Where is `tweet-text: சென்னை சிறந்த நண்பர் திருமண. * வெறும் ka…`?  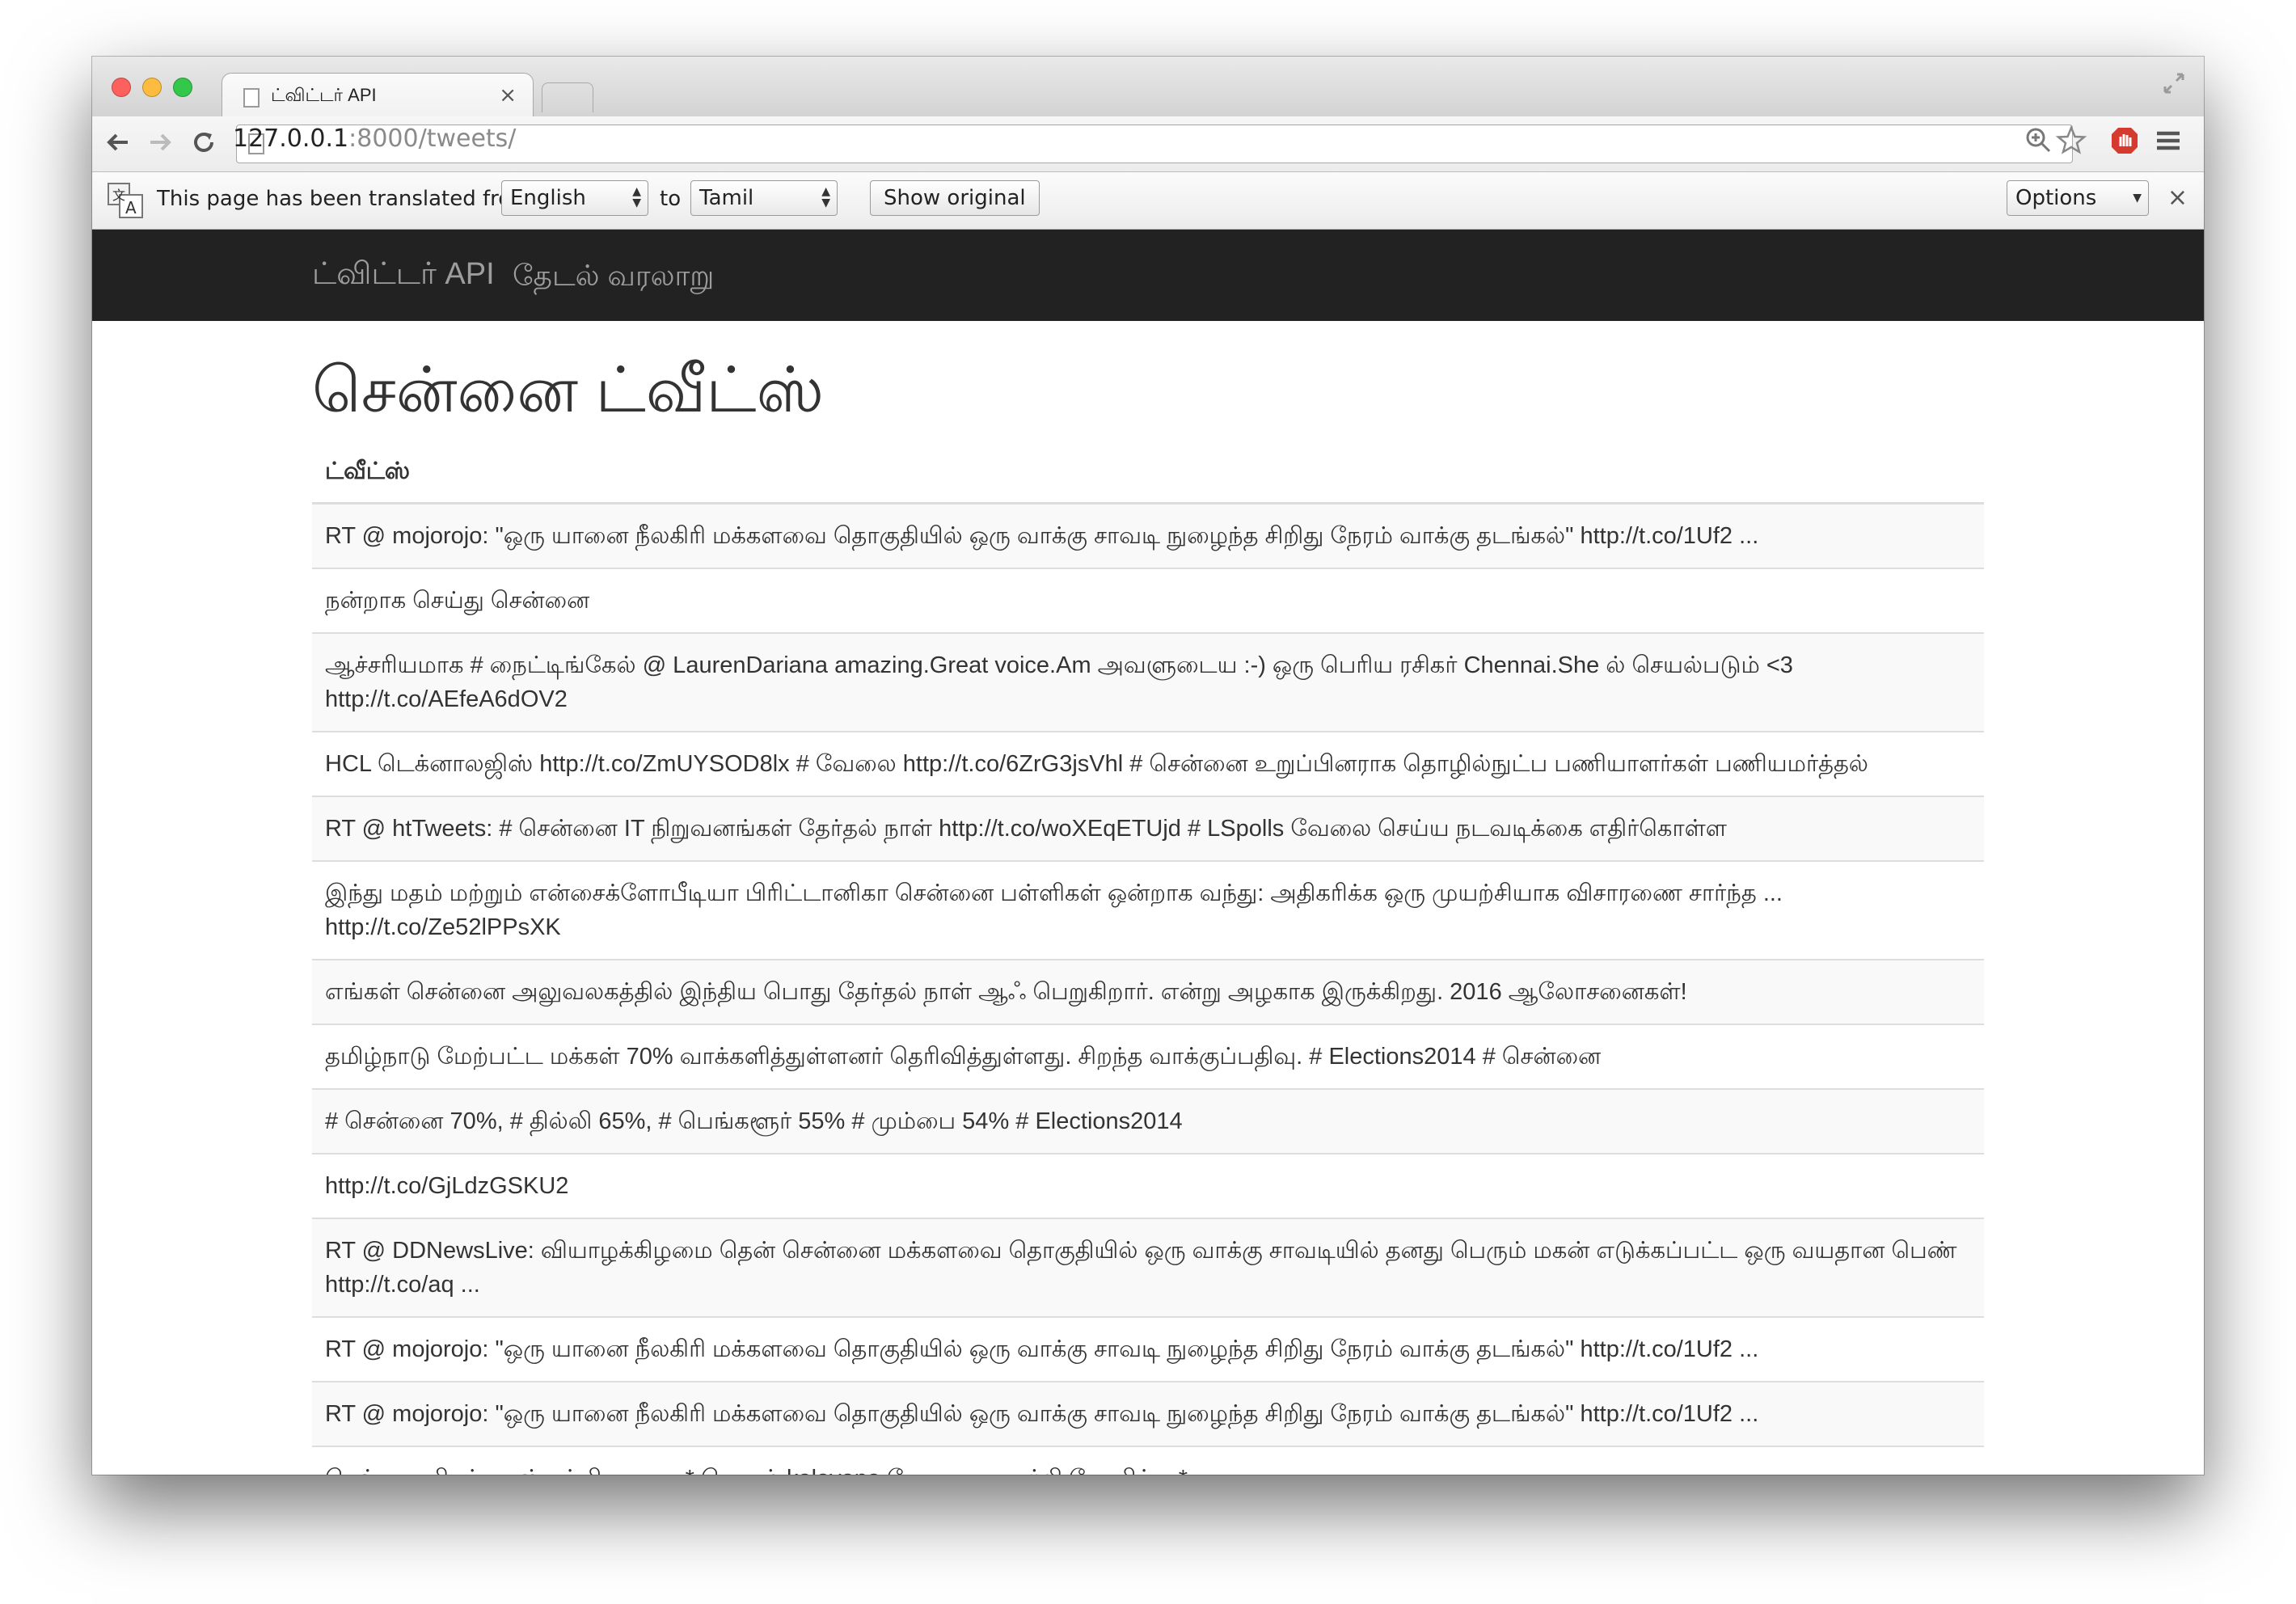 tweet-text: சென்னை சிறந்த நண்பர் திருமண. * வெறும் ka… is located at coordinates (1148, 1460).